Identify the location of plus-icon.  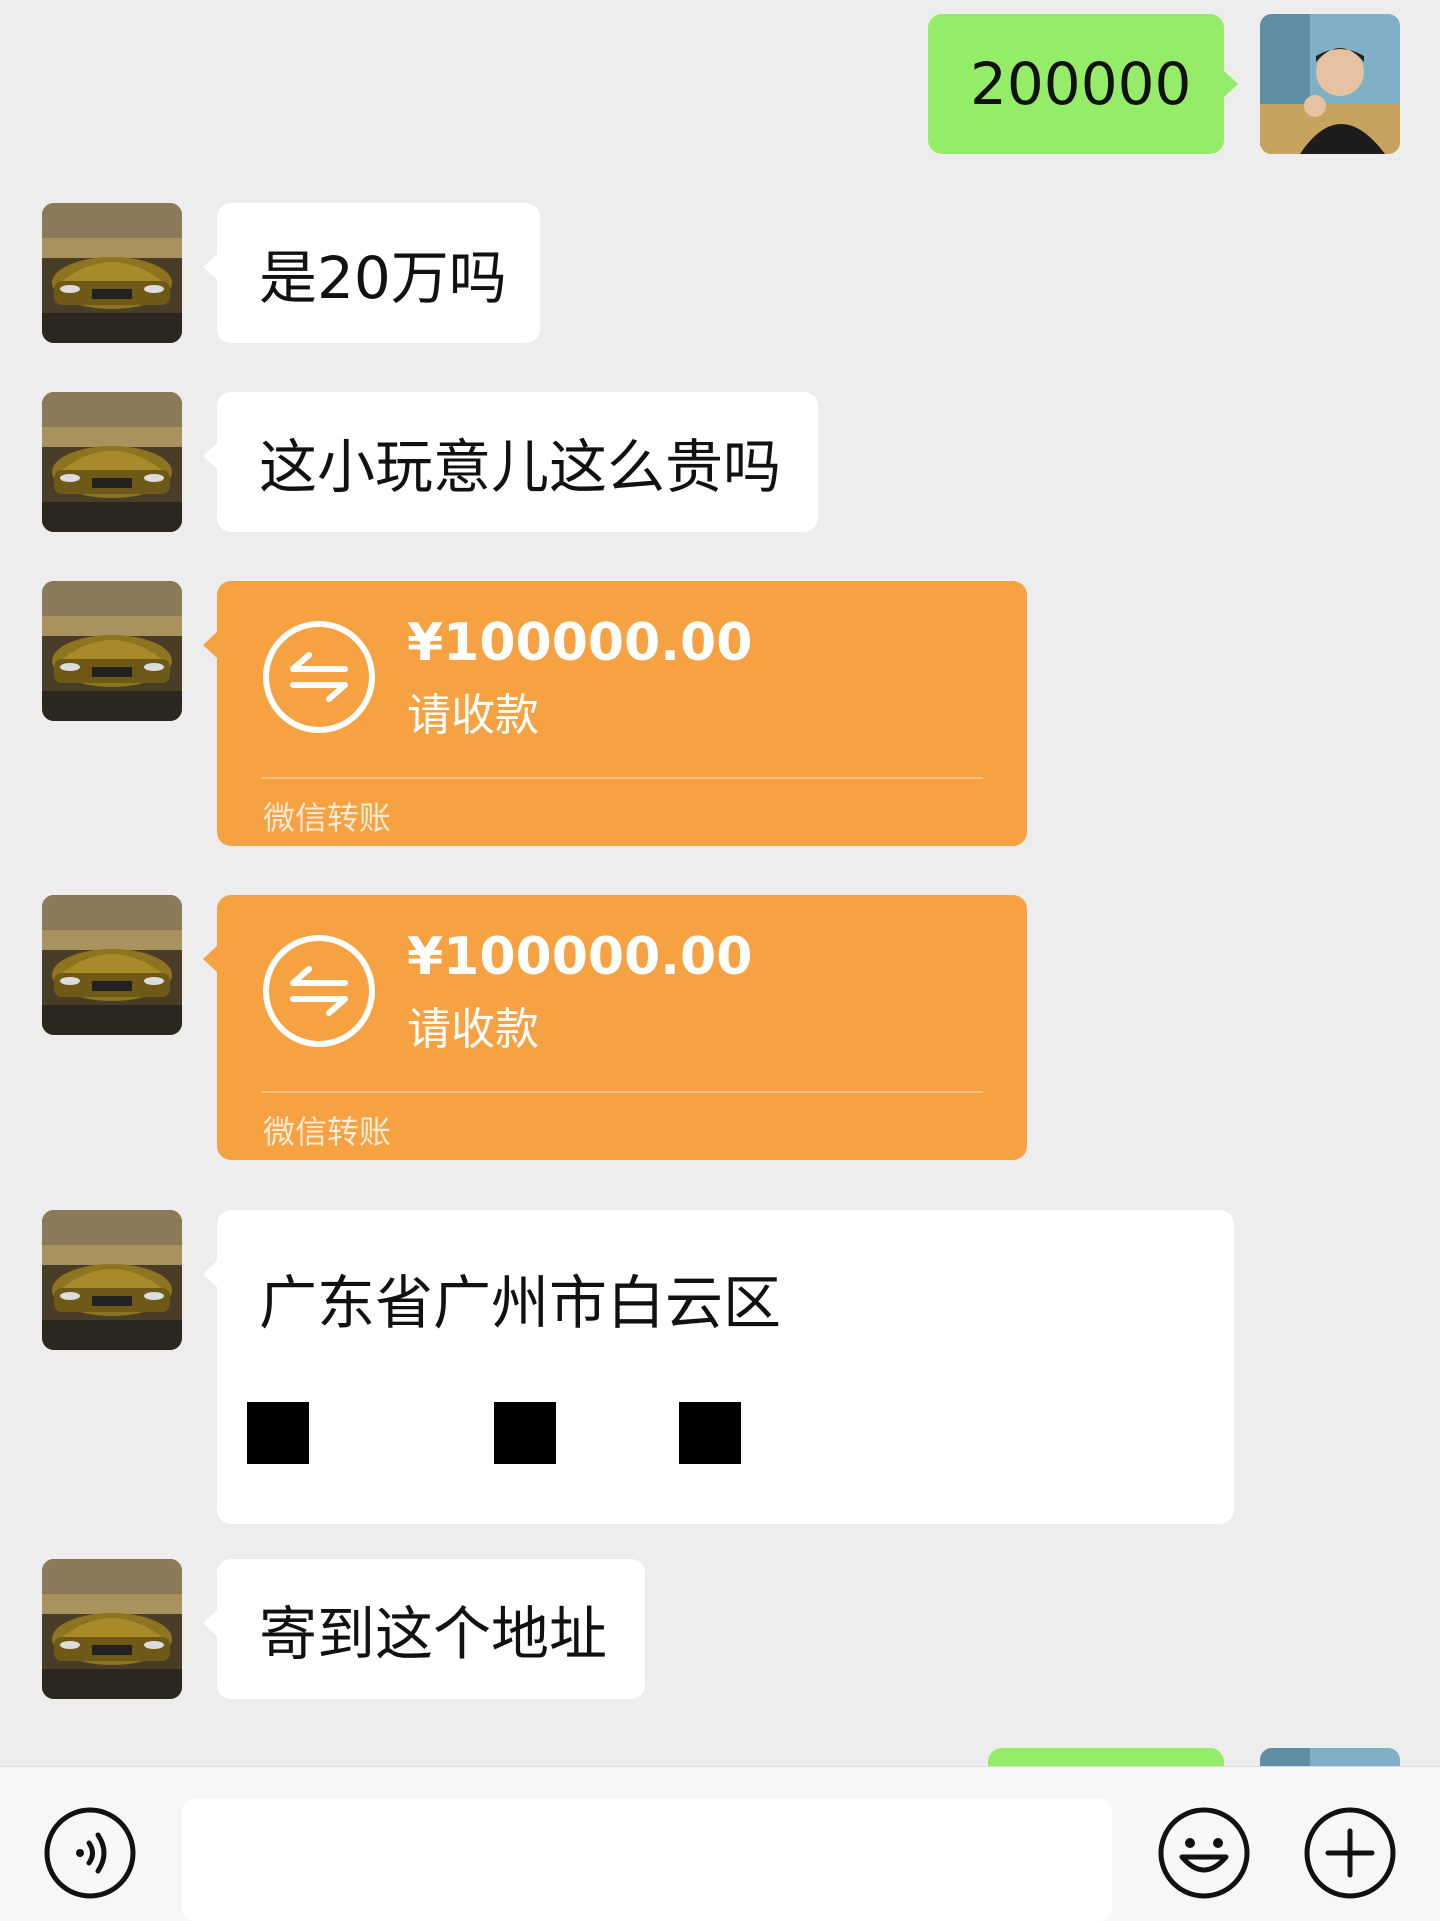
(1350, 1853).